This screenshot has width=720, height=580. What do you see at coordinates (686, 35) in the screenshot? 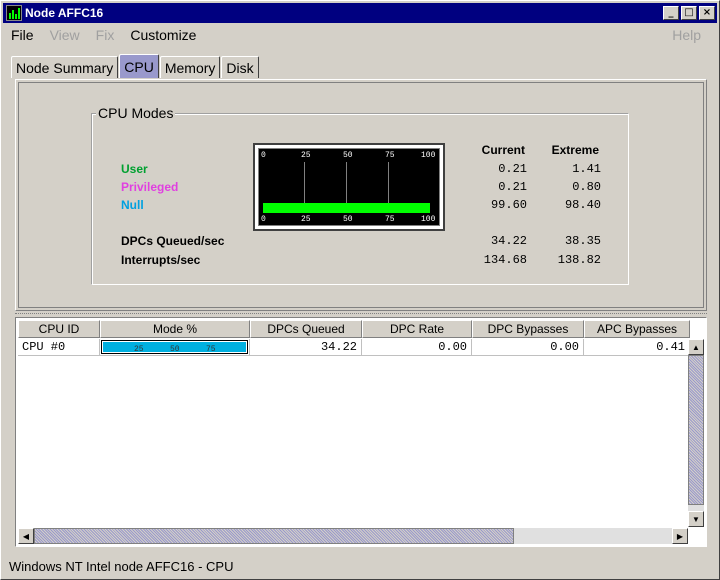
I see `menu-help: Help` at bounding box center [686, 35].